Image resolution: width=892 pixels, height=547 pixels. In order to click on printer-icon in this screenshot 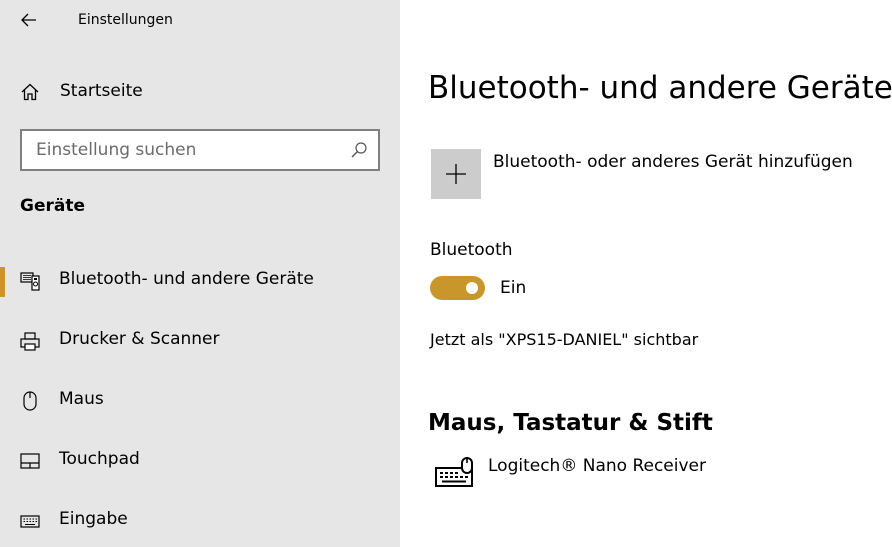, I will do `click(30, 341)`.